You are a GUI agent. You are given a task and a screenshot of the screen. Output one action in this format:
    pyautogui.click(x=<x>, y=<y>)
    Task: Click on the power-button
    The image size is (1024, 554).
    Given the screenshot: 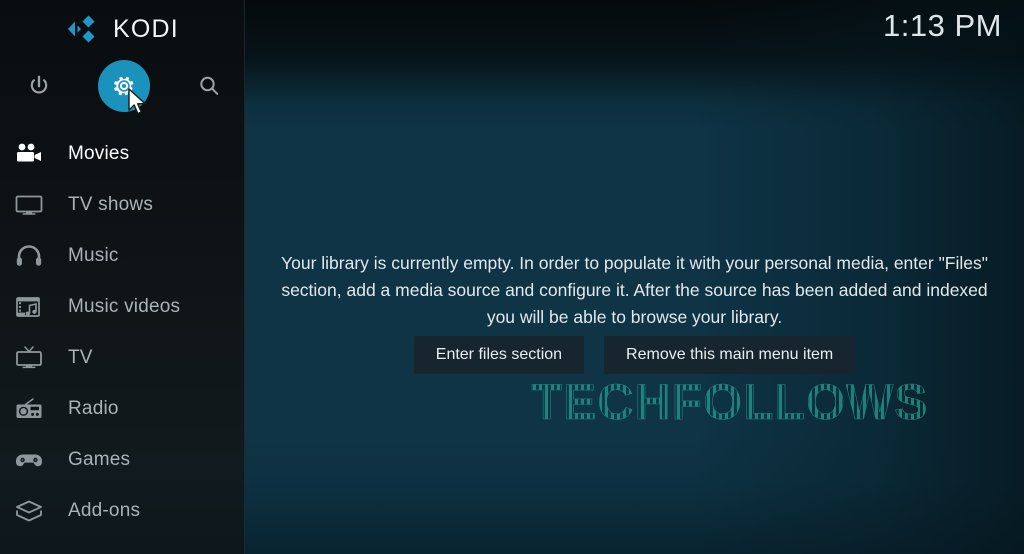 What is the action you would take?
    pyautogui.click(x=39, y=86)
    